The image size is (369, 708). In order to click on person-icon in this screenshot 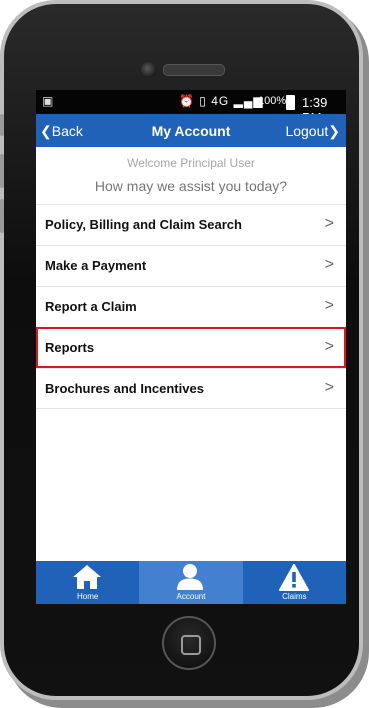, I will do `click(190, 577)`.